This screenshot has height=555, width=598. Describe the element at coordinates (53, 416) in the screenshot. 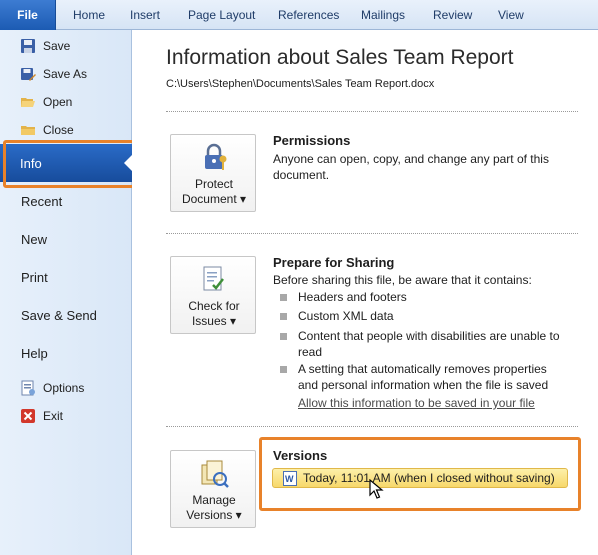

I see `nav-exit-label: Exit` at that location.